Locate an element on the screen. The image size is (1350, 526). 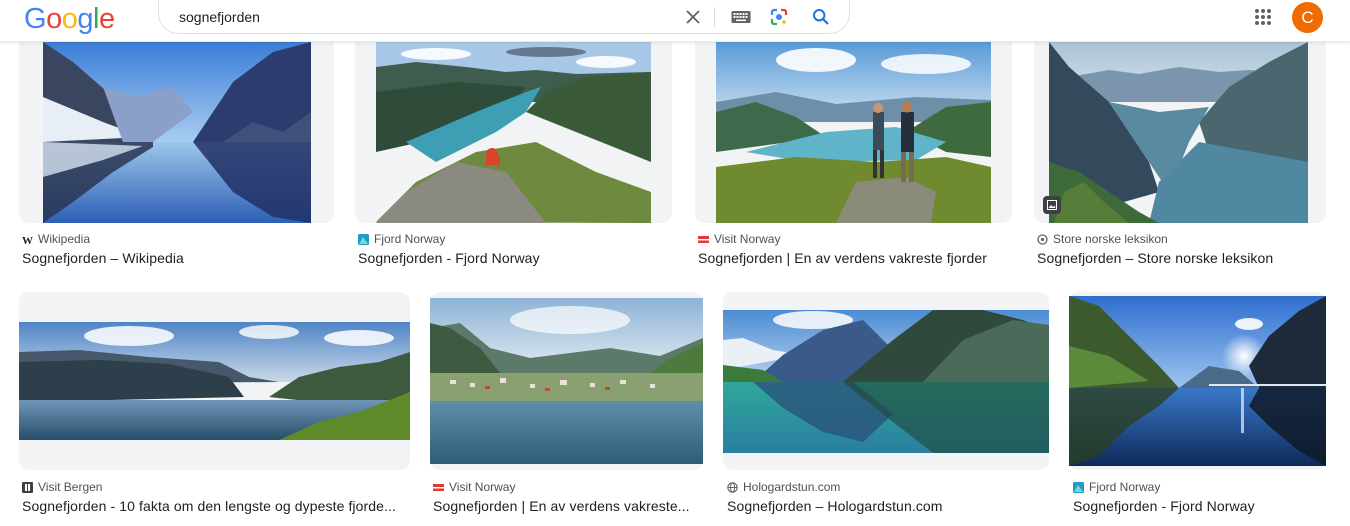
image-icon is located at coordinates (1052, 205).